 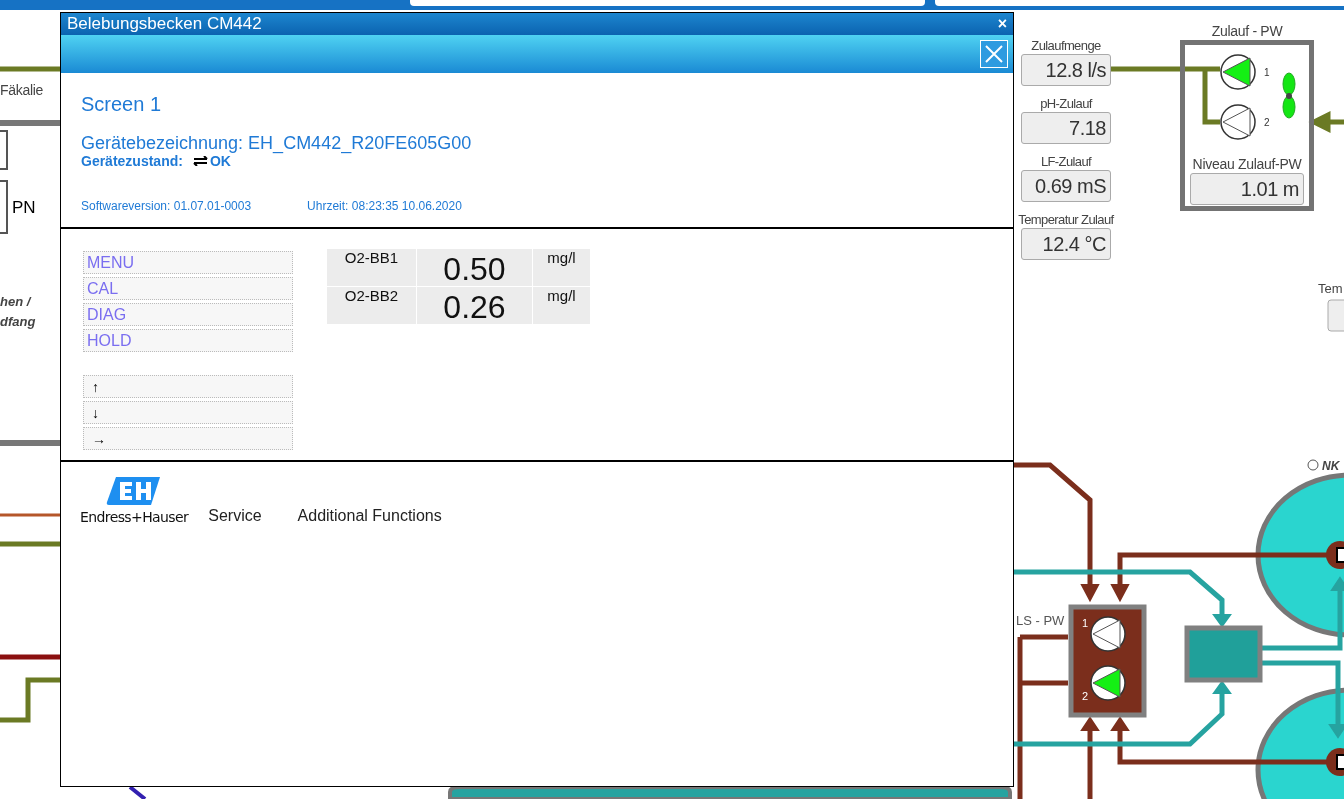 I want to click on note-text: dfang, so click(x=18, y=322).